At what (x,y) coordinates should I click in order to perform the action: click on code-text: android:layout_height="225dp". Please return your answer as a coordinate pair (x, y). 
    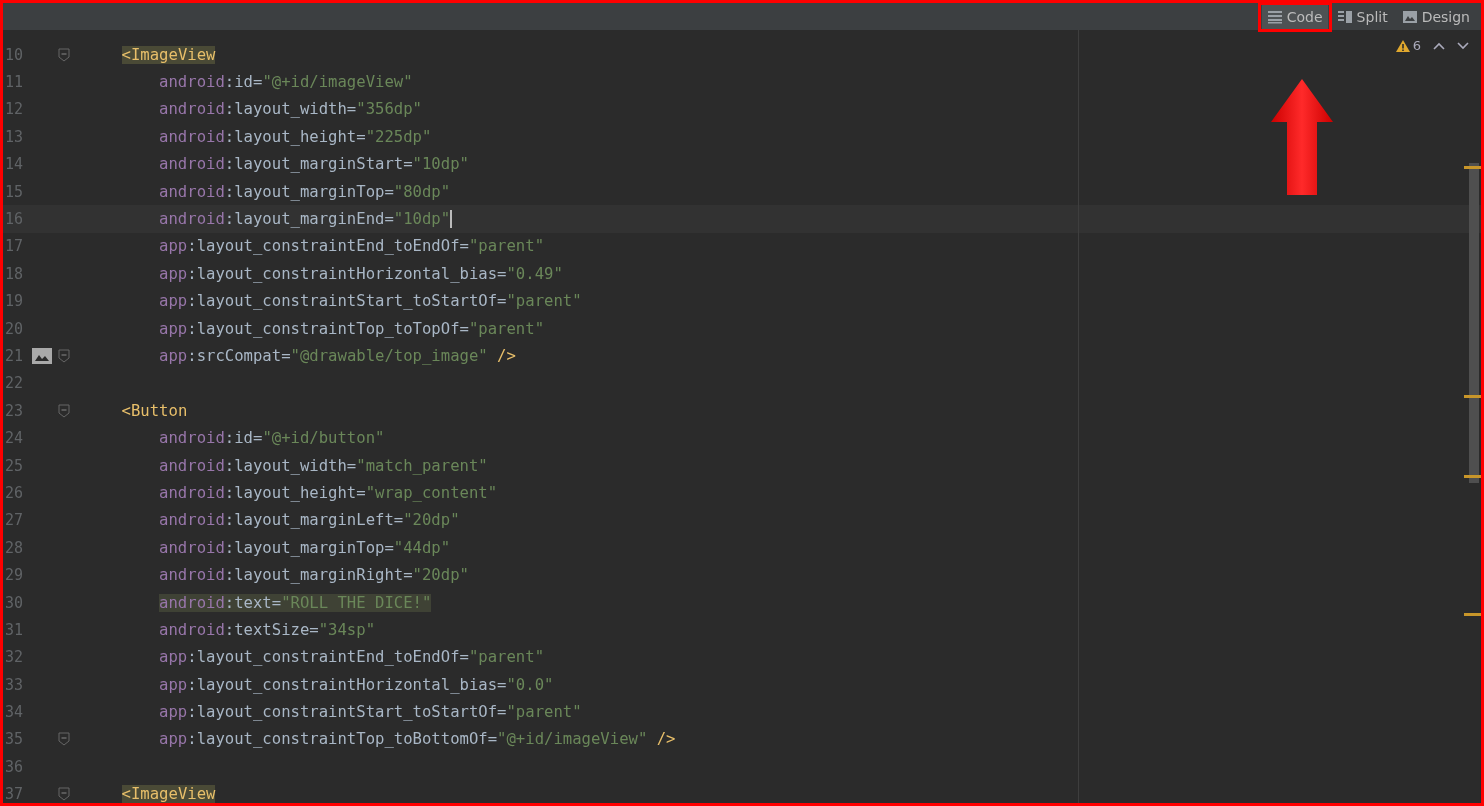
    Looking at the image, I should click on (295, 136).